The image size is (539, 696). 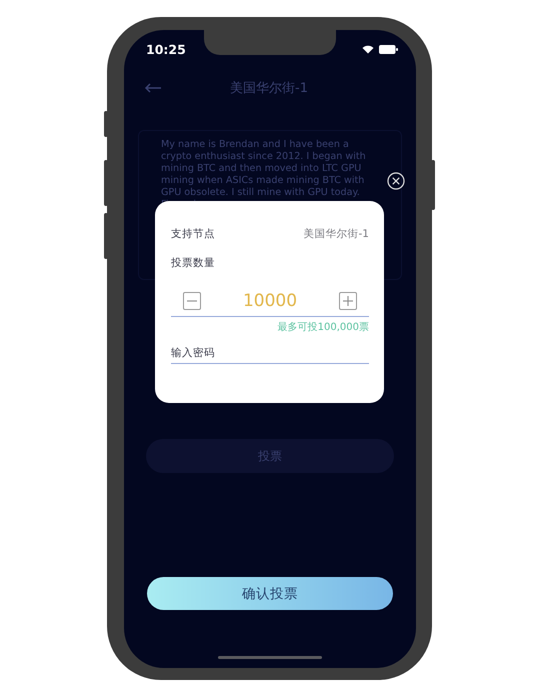 I want to click on confirm-vote-button: 确认投票, so click(x=270, y=593).